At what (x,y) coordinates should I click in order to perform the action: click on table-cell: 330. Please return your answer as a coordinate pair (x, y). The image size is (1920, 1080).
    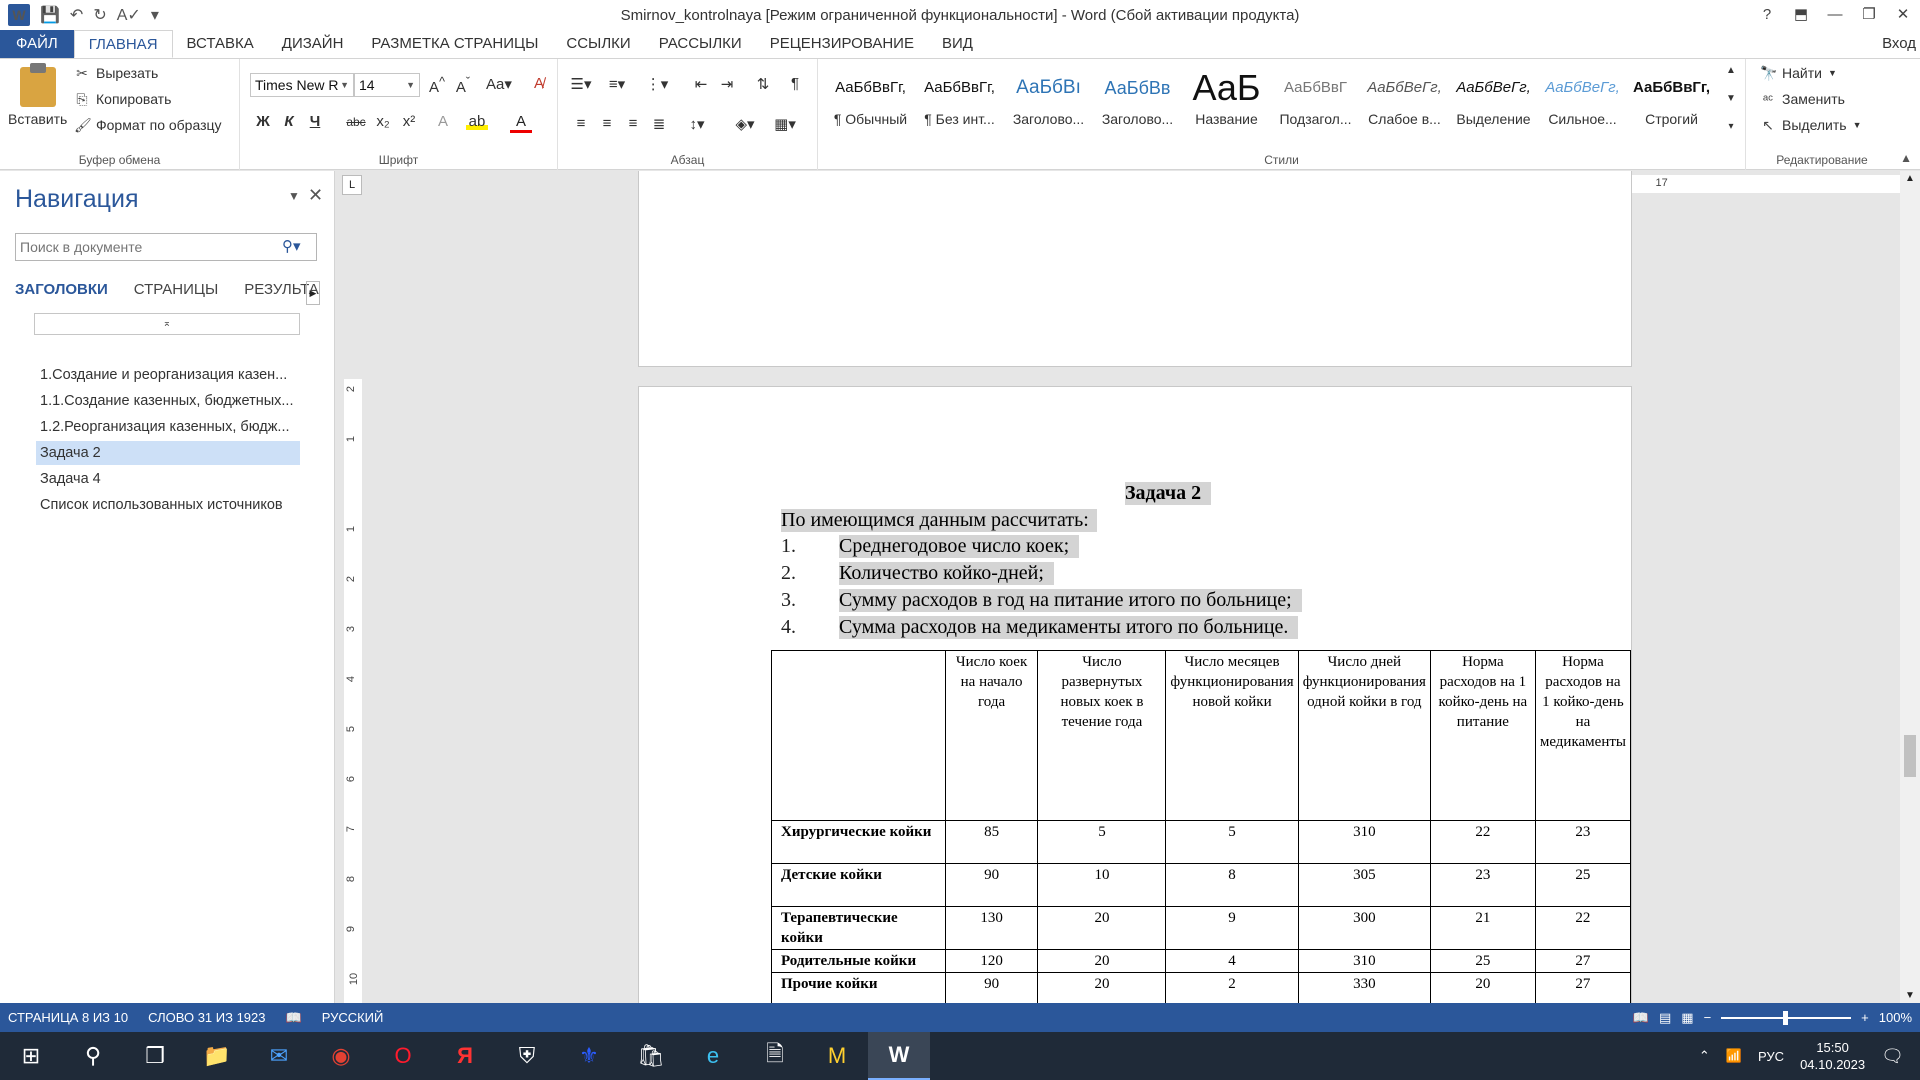
    Looking at the image, I should click on (1364, 987).